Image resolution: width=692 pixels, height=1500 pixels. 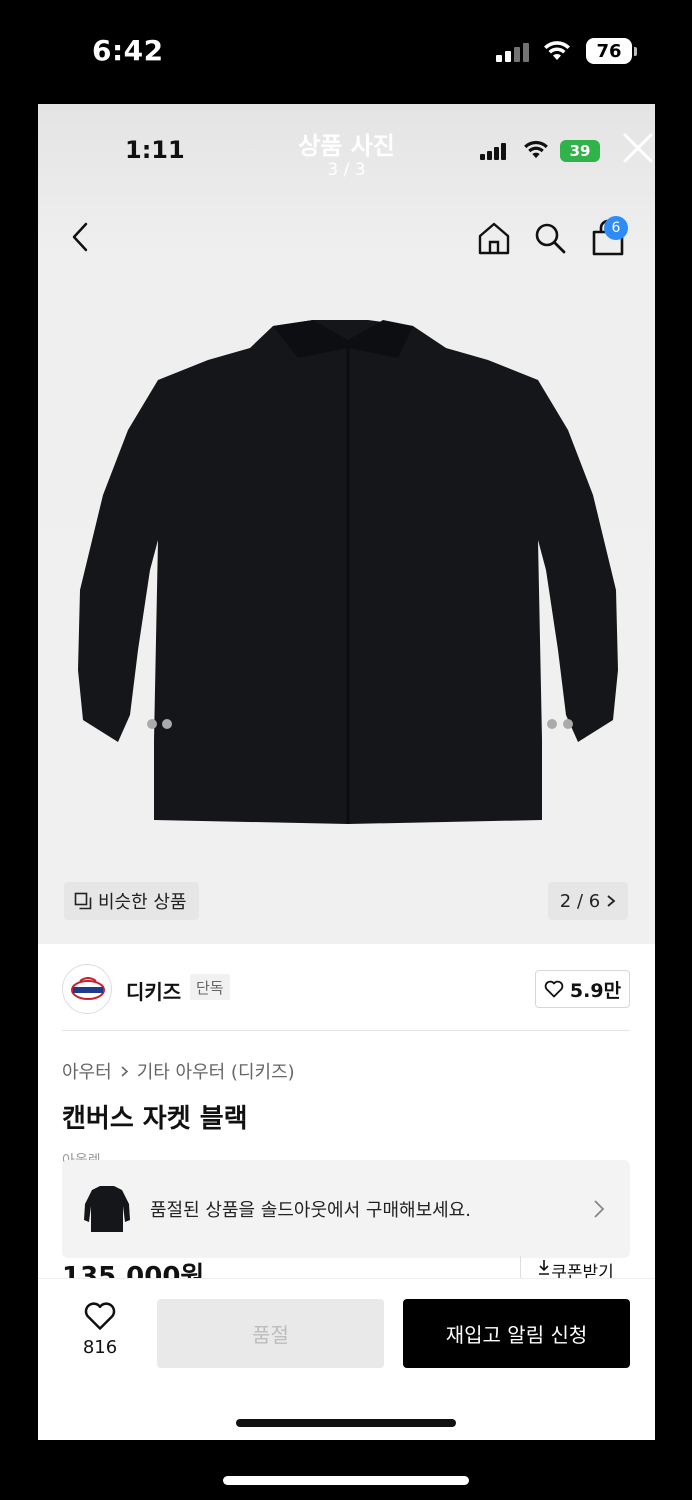 I want to click on outer-clock: 6:42, so click(x=128, y=50).